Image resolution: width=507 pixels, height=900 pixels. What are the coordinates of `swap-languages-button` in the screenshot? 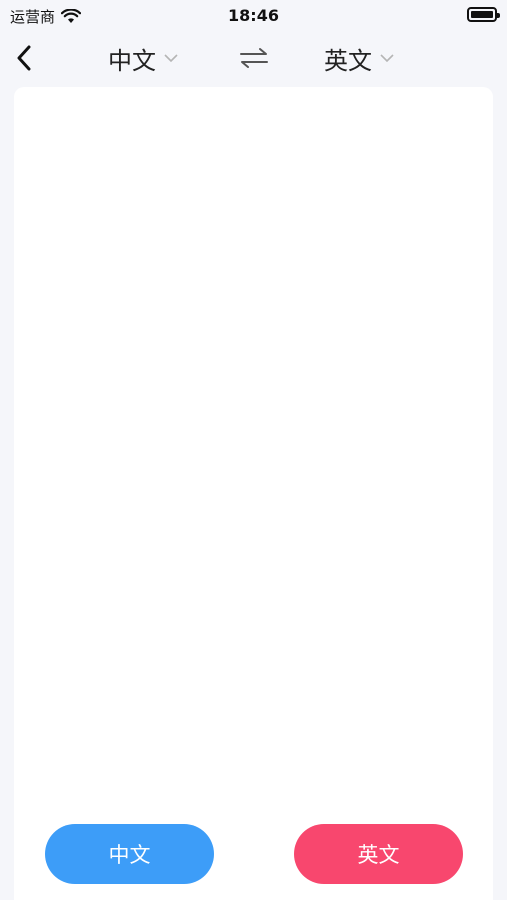 It's located at (254, 58).